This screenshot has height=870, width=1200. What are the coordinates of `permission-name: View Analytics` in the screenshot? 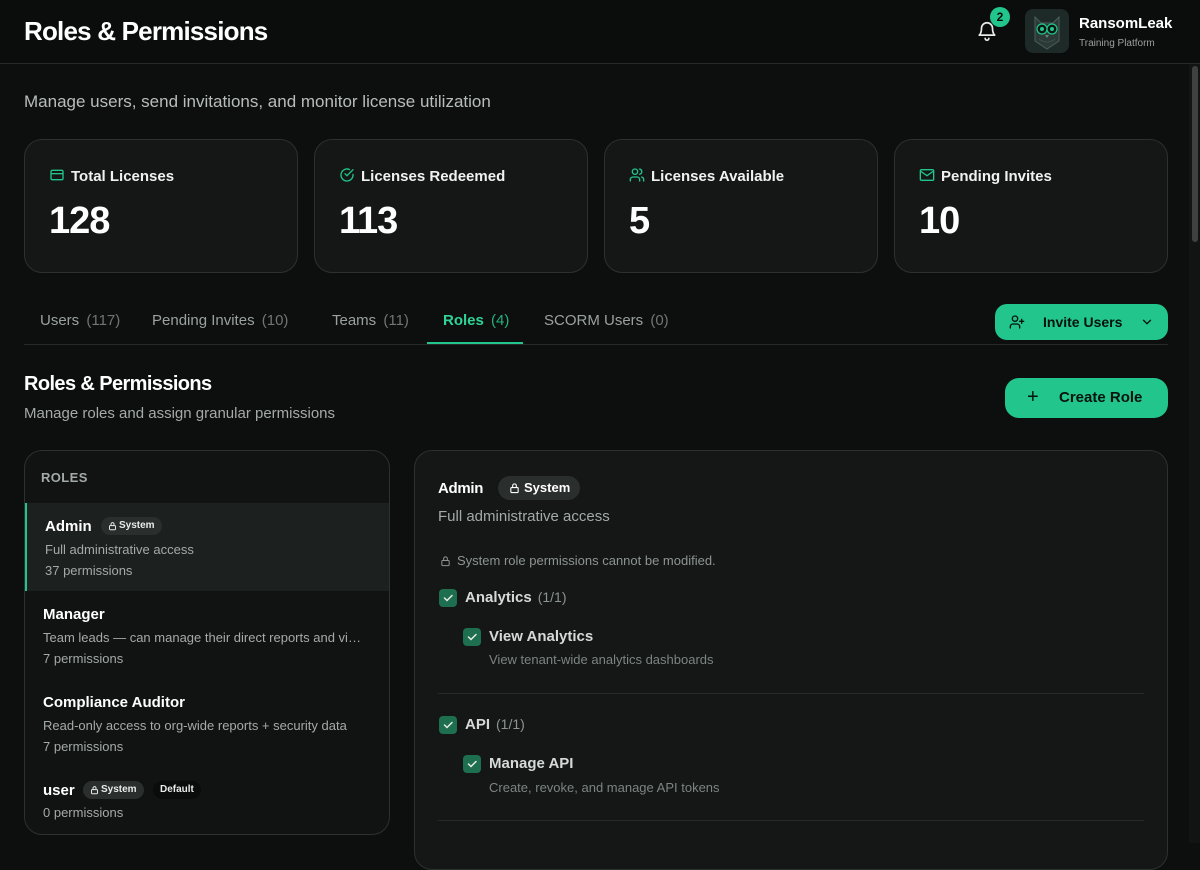 It's located at (541, 636).